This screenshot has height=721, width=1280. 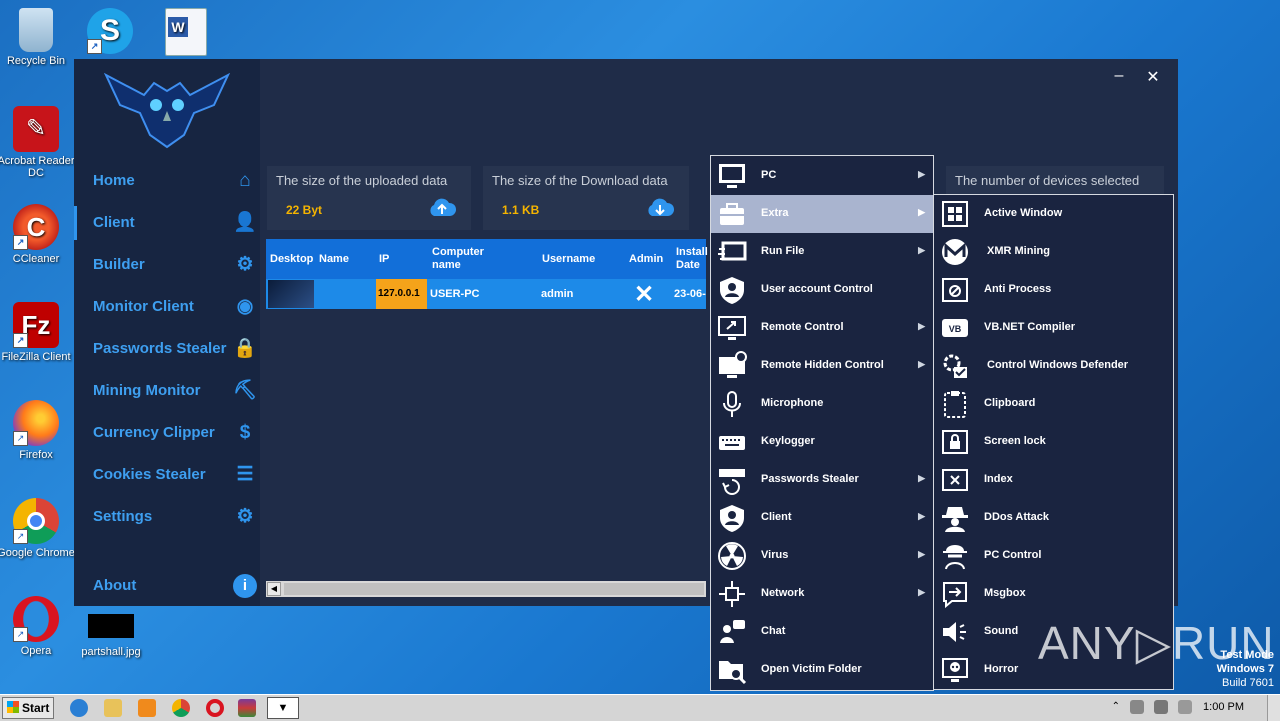 I want to click on test-mode-line: Windows 7, so click(x=1245, y=669).